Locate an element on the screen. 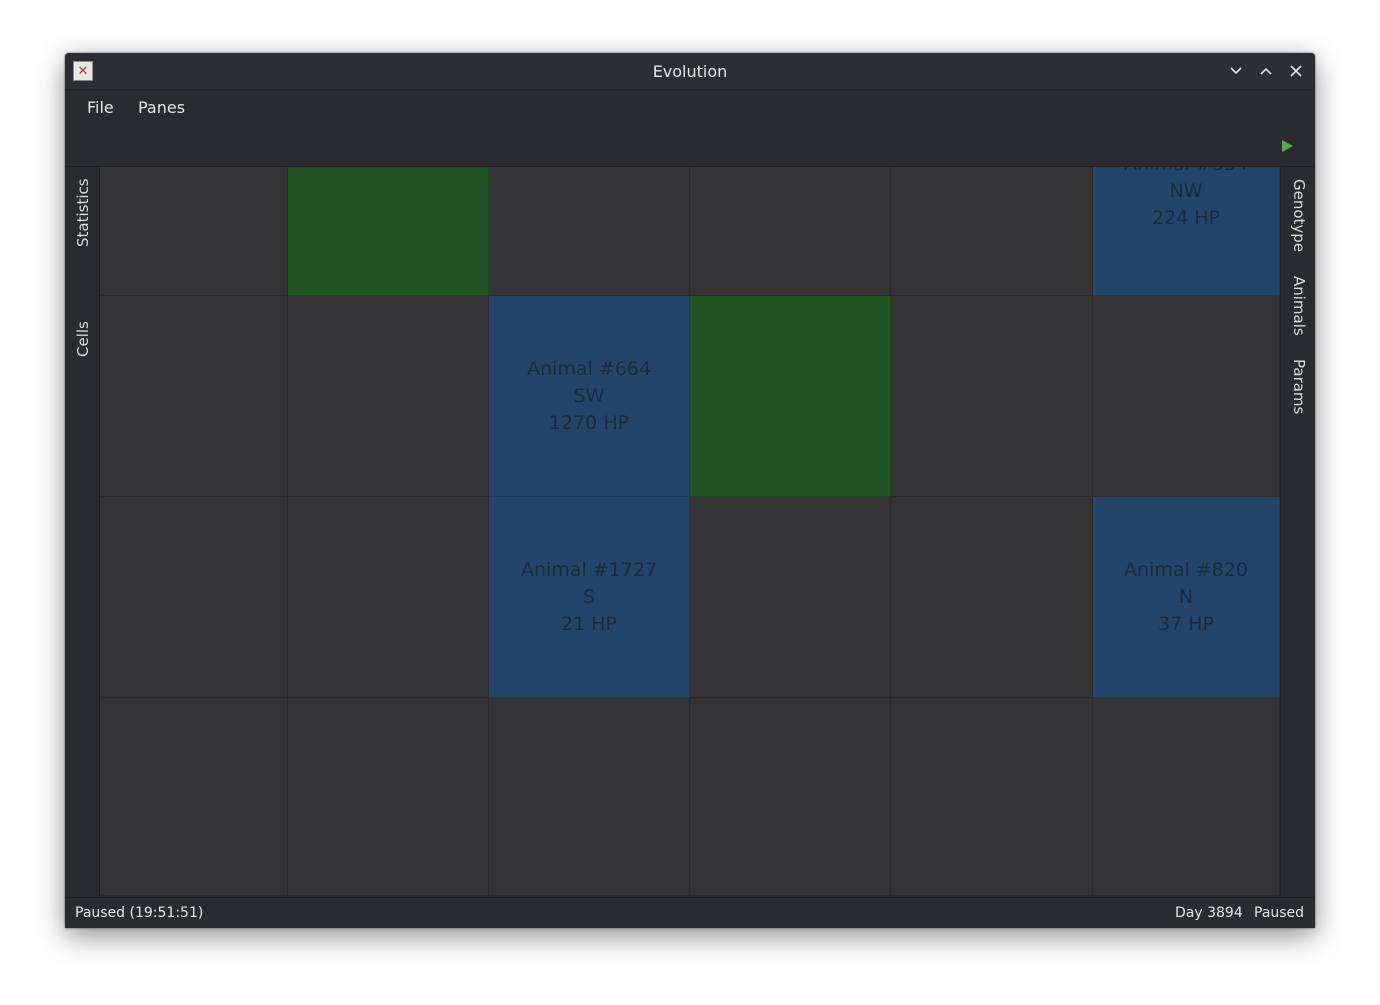 The image size is (1380, 1005). menu-panes: Panes is located at coordinates (161, 107).